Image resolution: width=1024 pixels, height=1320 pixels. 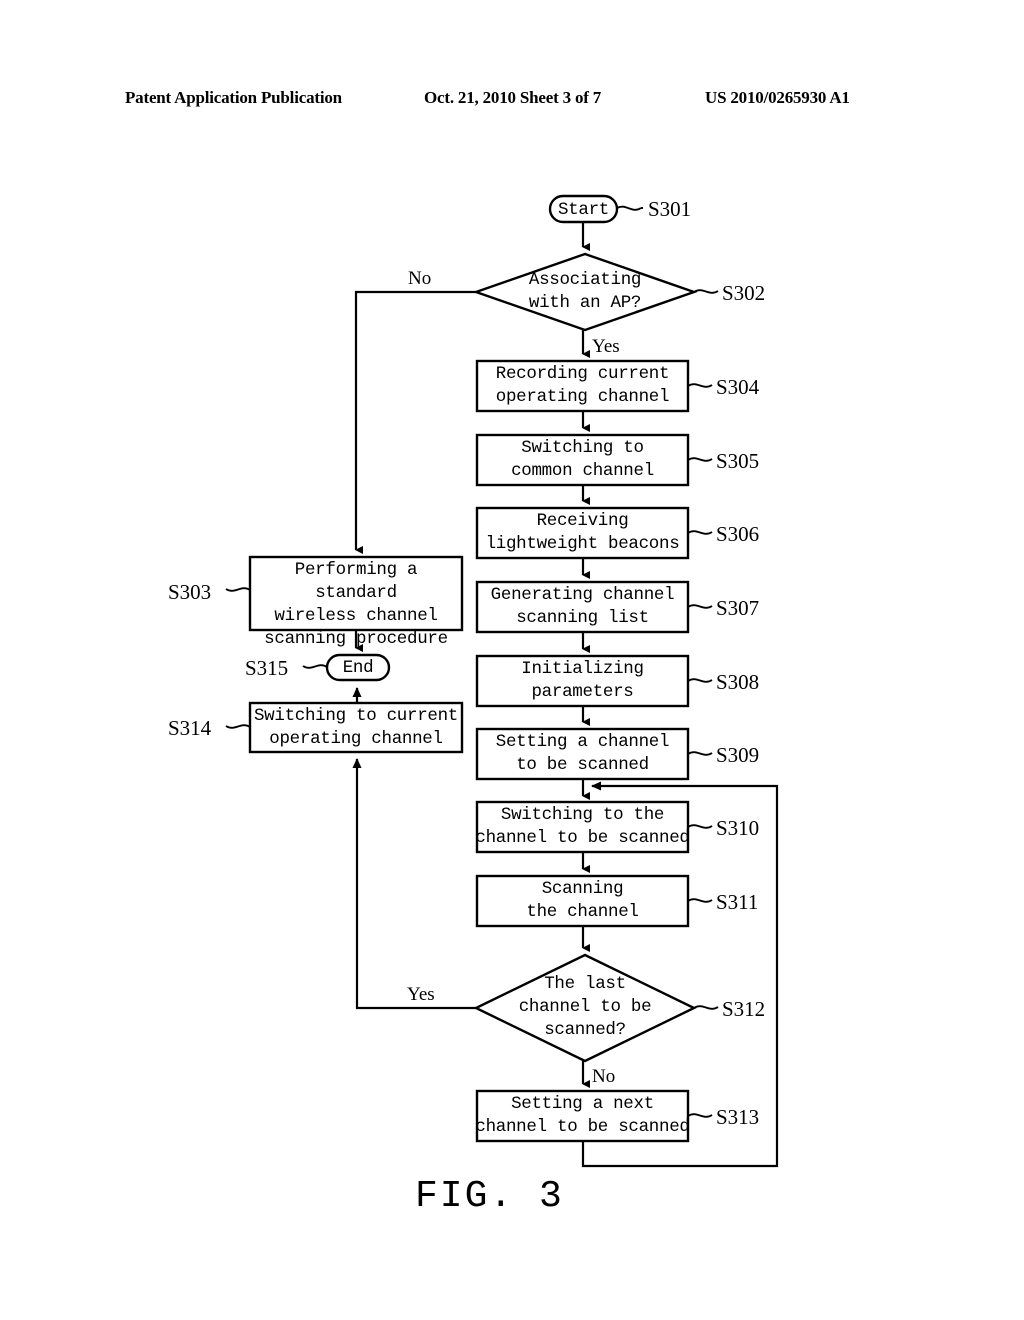 I want to click on step-tag-s301: S301, so click(x=670, y=209).